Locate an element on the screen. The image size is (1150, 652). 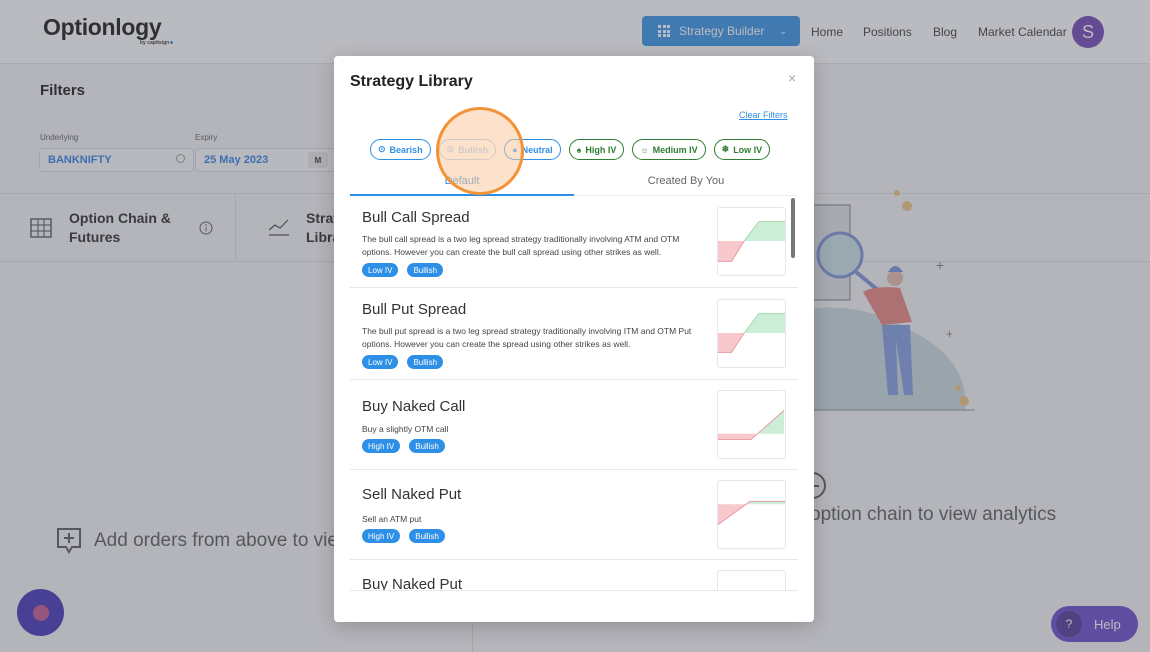
strategy-description: Buy a slightly OTM call is located at coordinates (405, 429).